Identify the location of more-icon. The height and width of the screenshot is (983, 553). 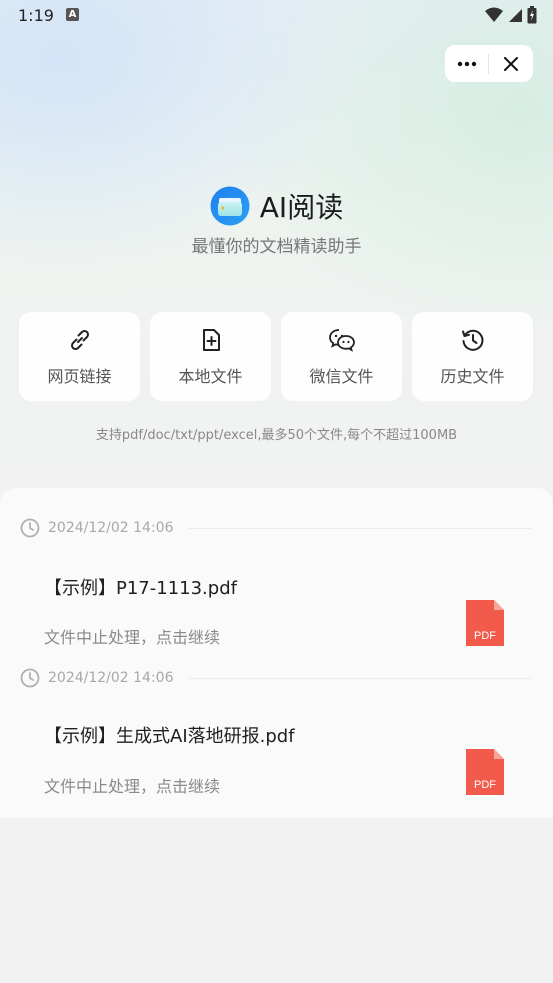
(466, 63).